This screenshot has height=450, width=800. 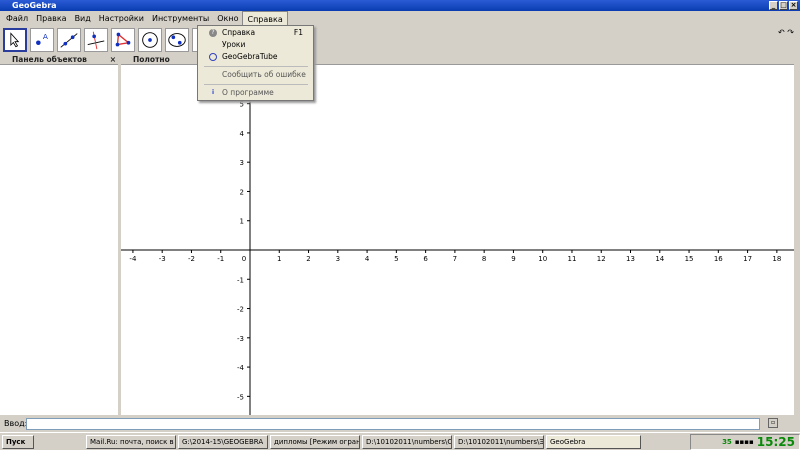 I want to click on conic-tool, so click(x=177, y=40).